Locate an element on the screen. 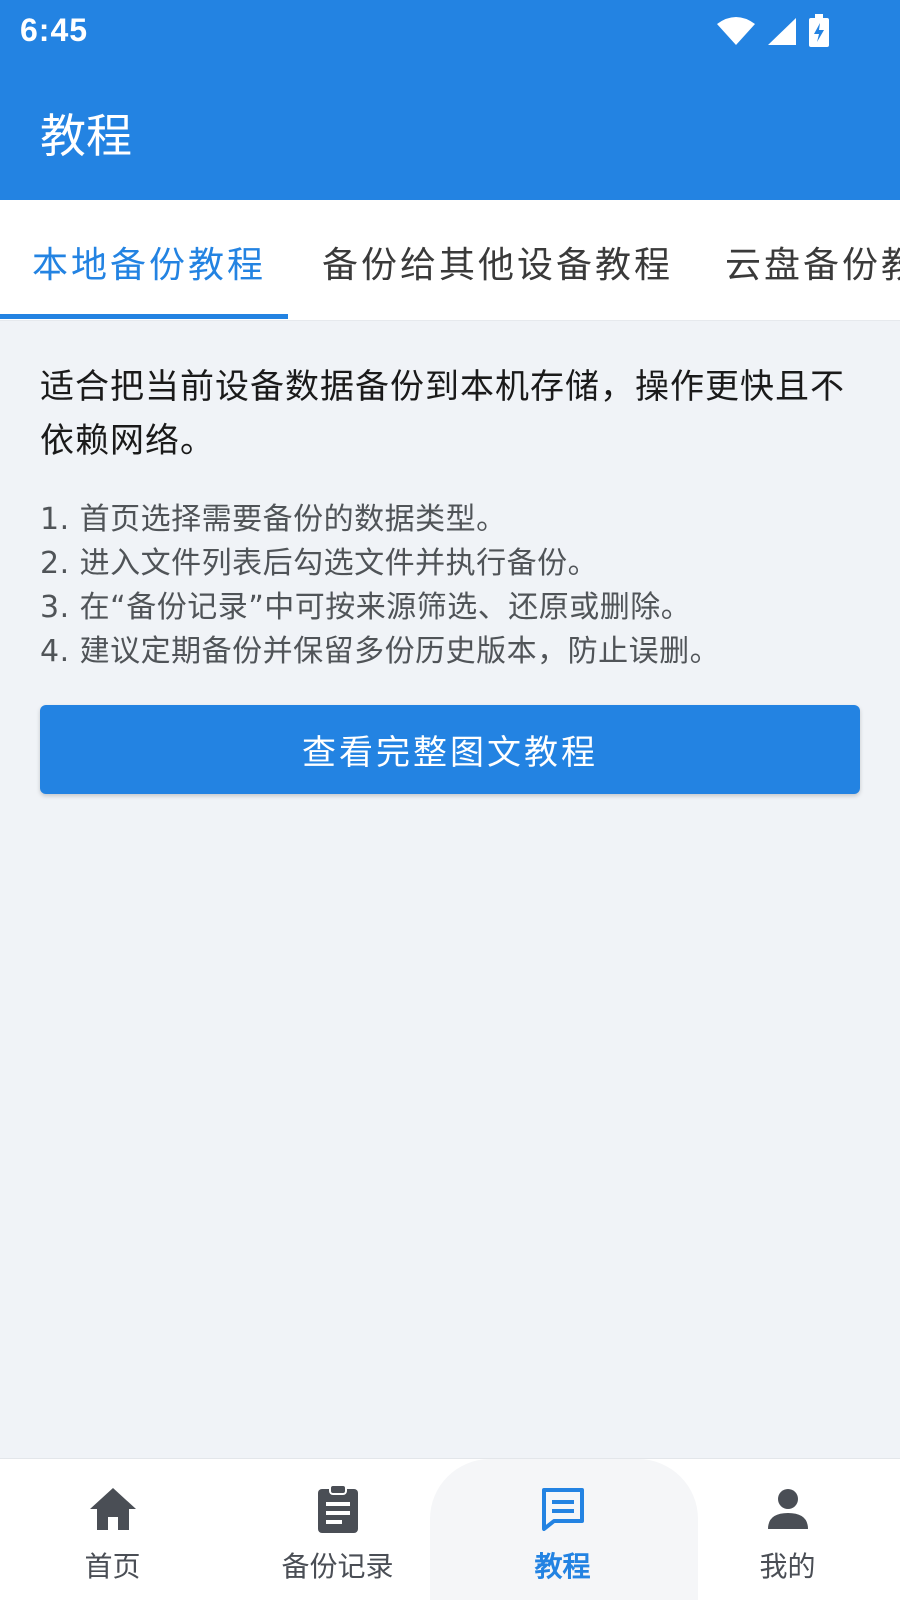 The height and width of the screenshot is (1600, 900). tab-cloud-backup: 云盘备份教程 is located at coordinates (812, 262).